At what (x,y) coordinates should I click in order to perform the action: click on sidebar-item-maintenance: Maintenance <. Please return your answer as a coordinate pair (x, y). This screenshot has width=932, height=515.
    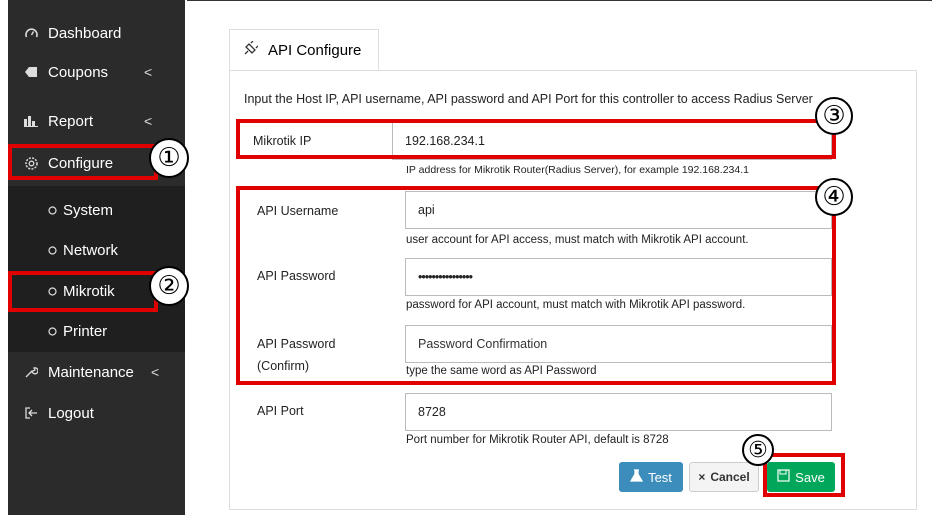
    Looking at the image, I should click on (96, 372).